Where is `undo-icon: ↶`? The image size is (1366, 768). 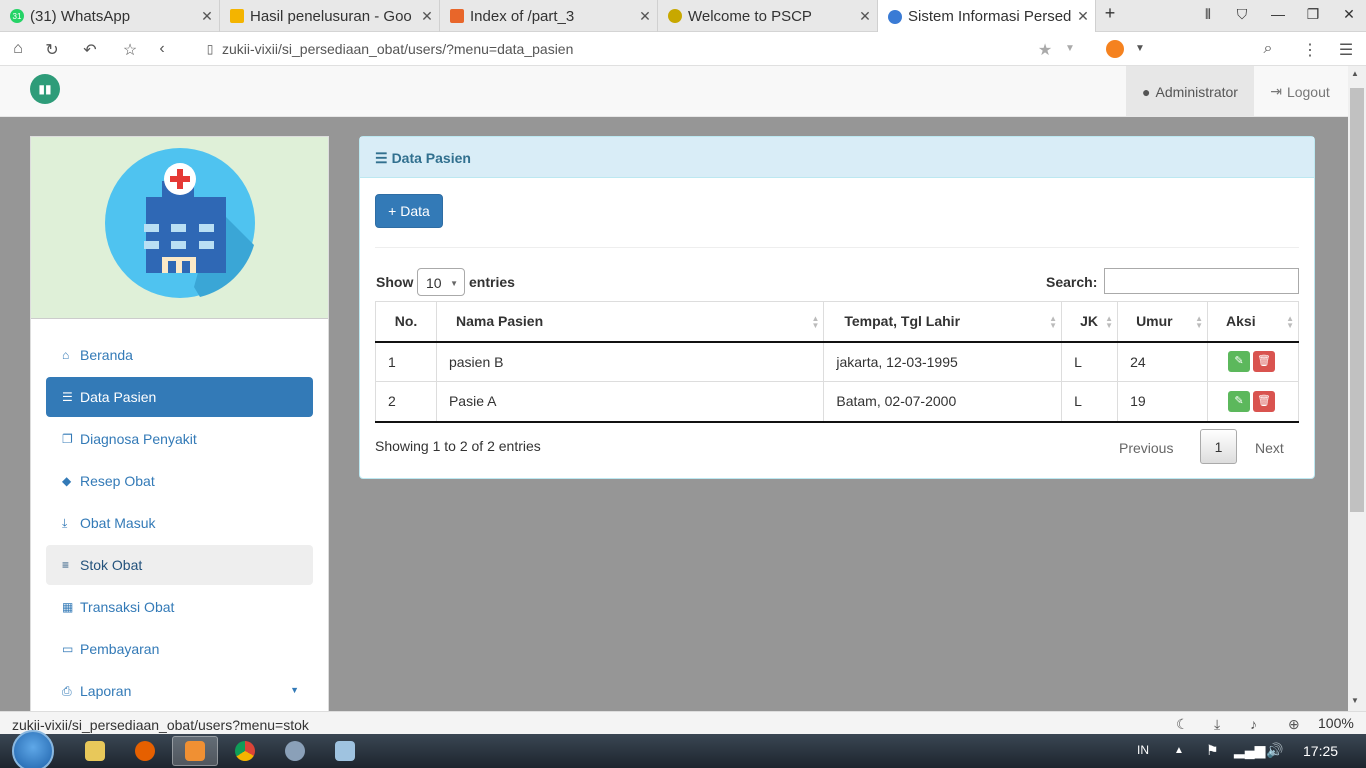
undo-icon: ↶ is located at coordinates (90, 50).